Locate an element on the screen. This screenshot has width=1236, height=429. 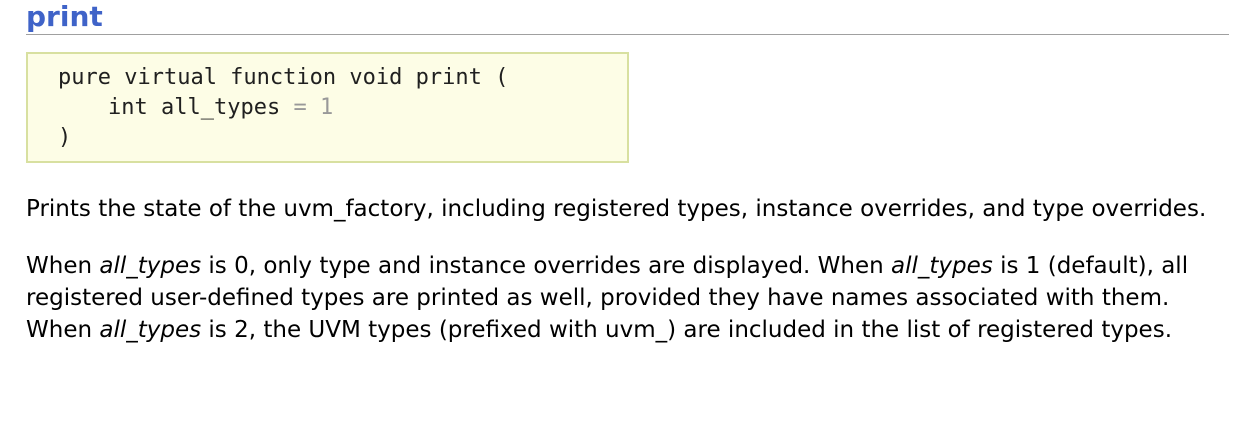
param-default-value: 1 is located at coordinates (326, 107).